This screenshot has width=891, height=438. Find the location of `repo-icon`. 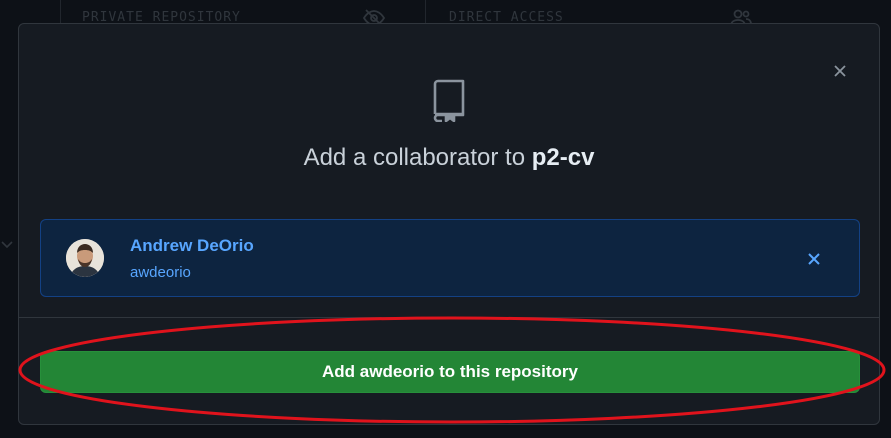

repo-icon is located at coordinates (449, 102).